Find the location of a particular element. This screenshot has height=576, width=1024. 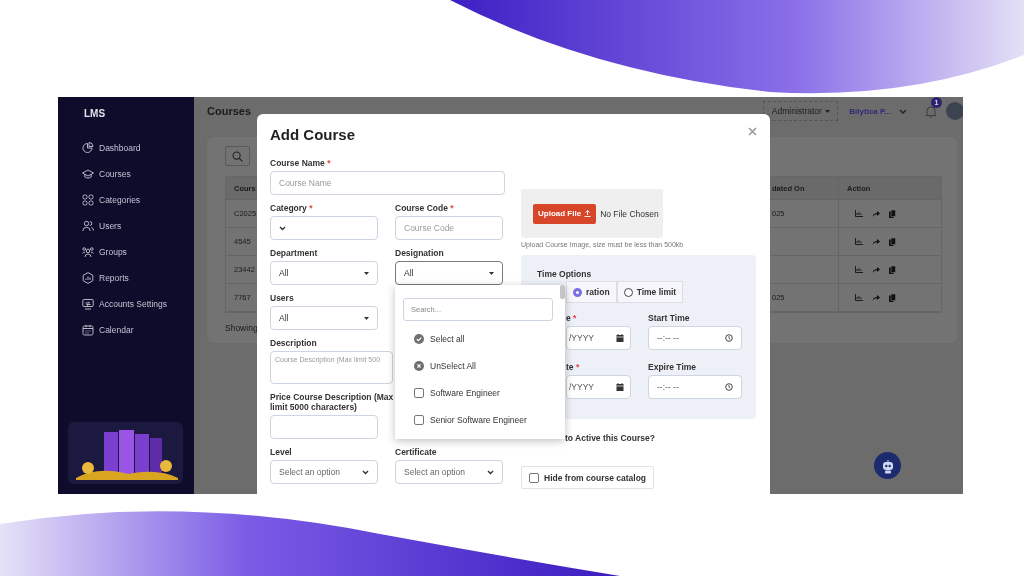

field-label: Course Code * is located at coordinates (424, 208).